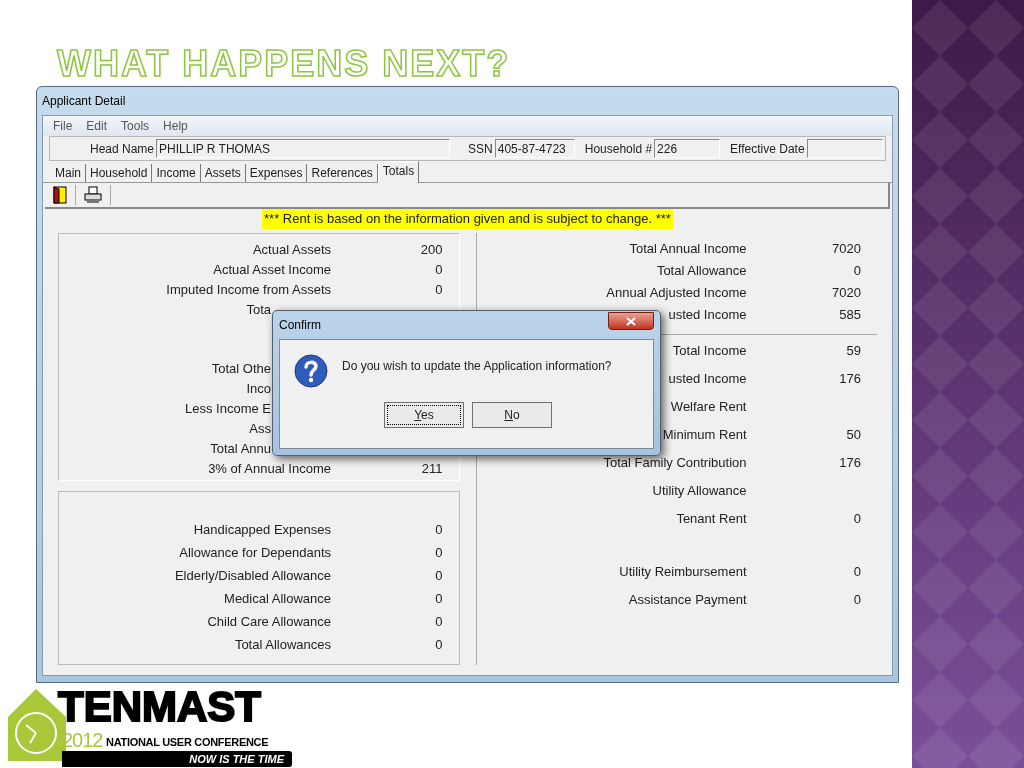 This screenshot has width=1024, height=768. What do you see at coordinates (241, 369) in the screenshot?
I see `field-label: Total Othe` at bounding box center [241, 369].